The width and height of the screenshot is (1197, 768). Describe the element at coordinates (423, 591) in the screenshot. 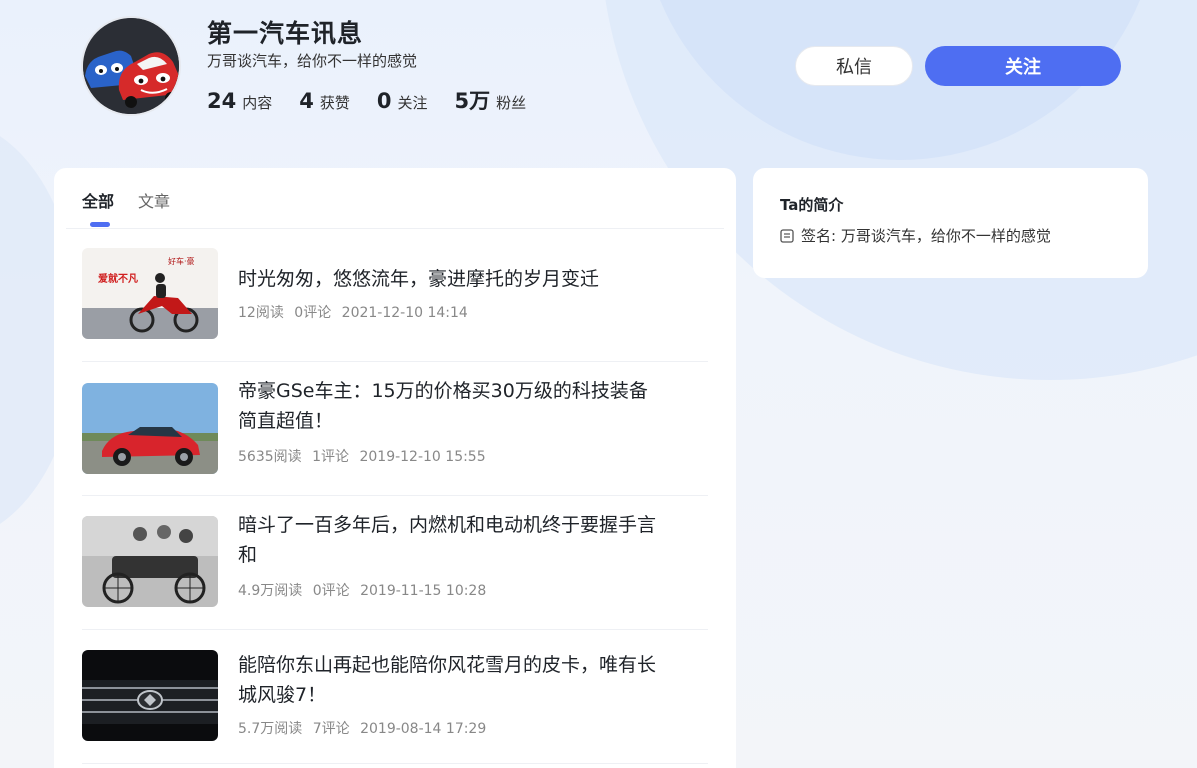

I see `publish-date: 2019-11-15 10:28` at that location.